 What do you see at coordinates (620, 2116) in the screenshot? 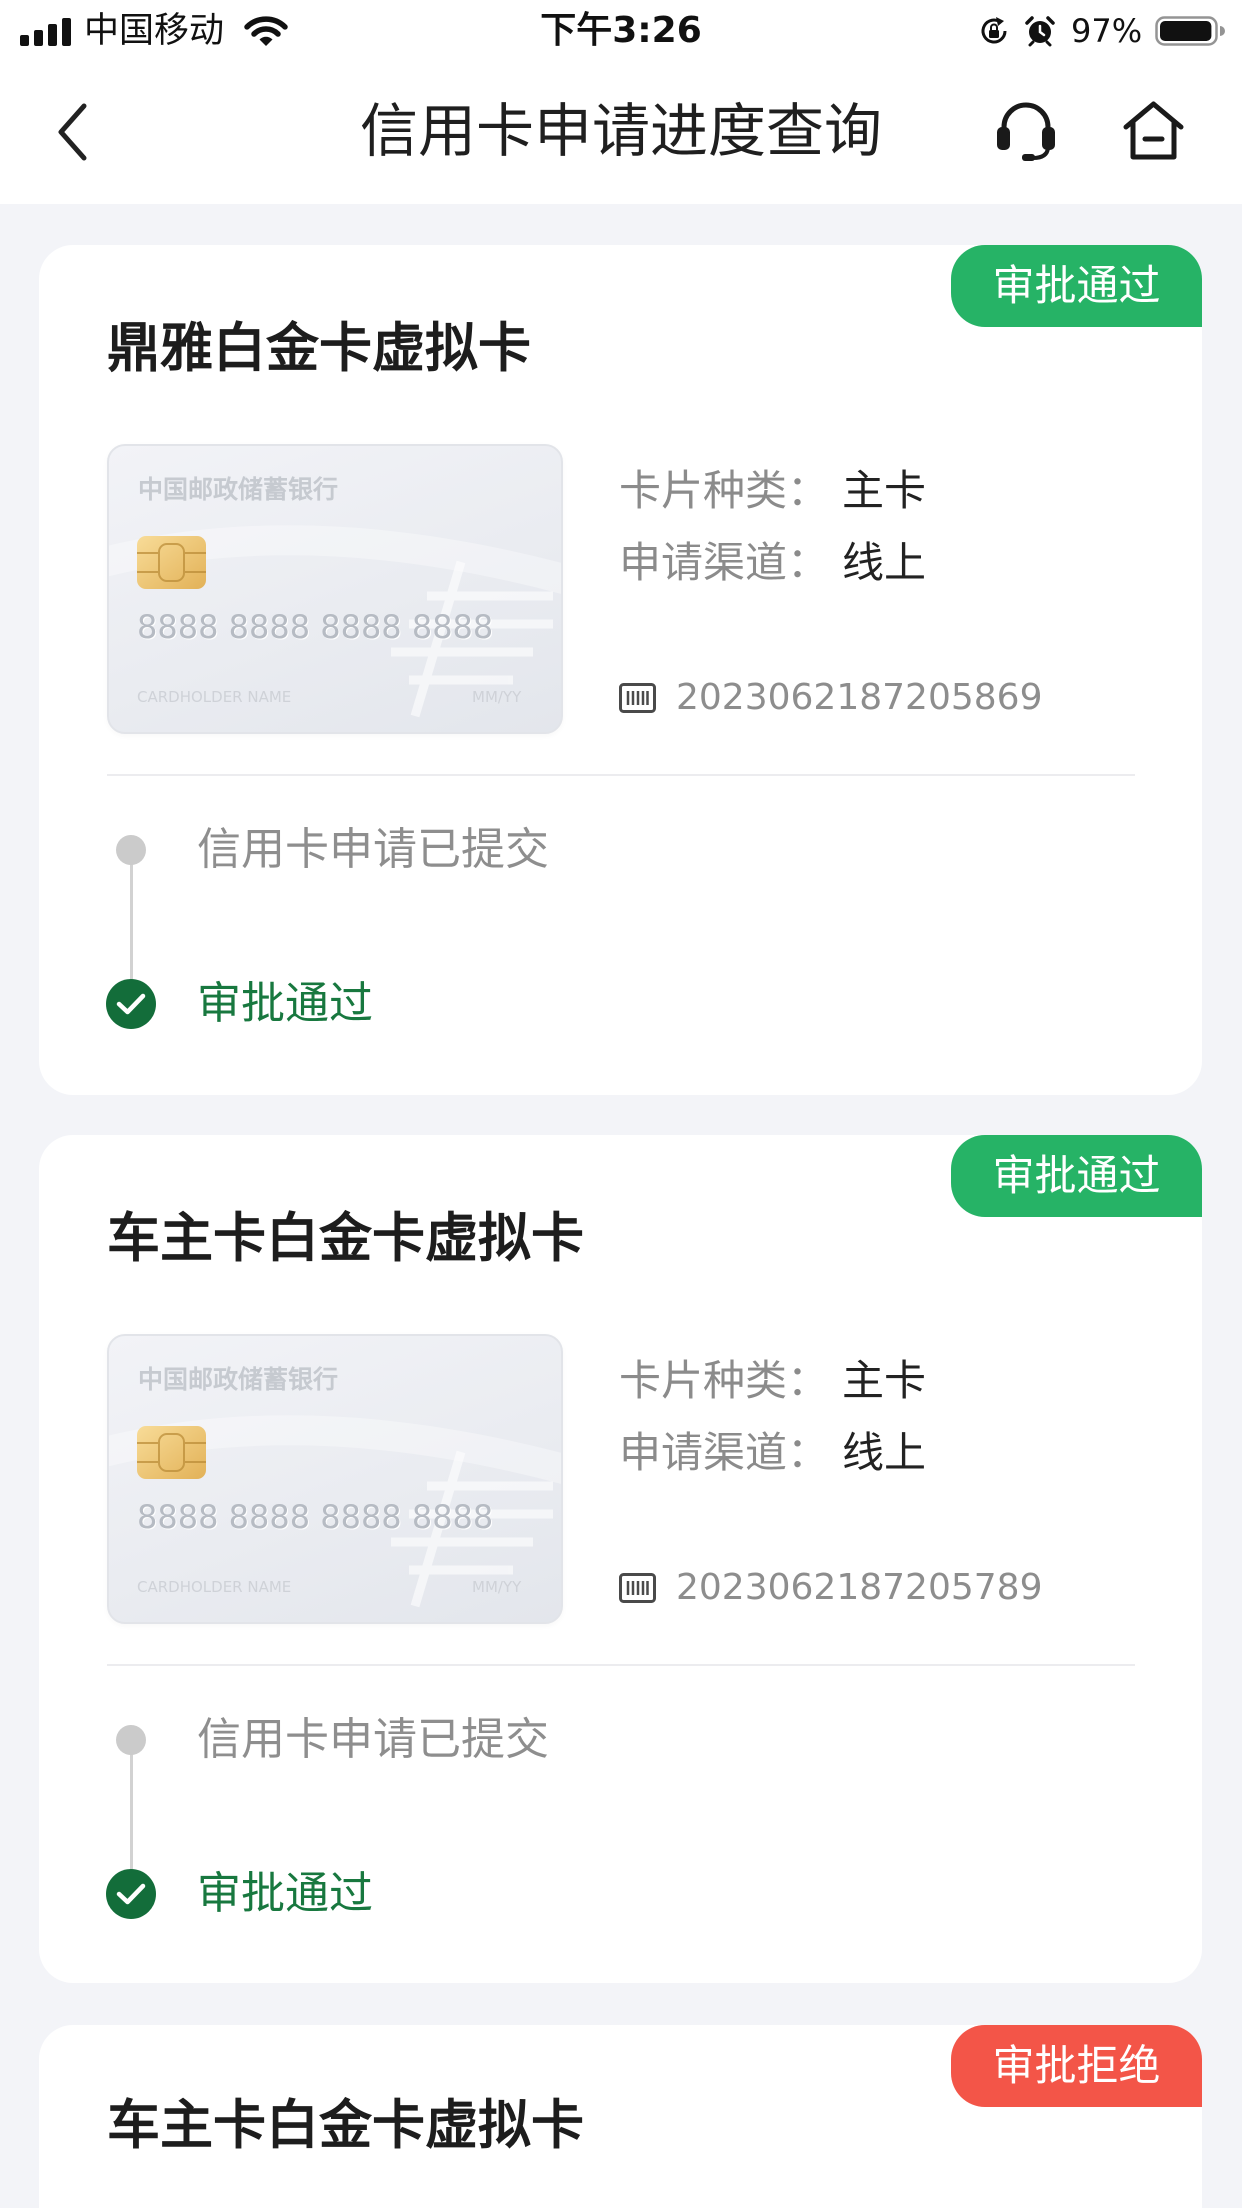
I see `application-card: 审批拒绝 车主卡白金卡虚拟卡` at bounding box center [620, 2116].